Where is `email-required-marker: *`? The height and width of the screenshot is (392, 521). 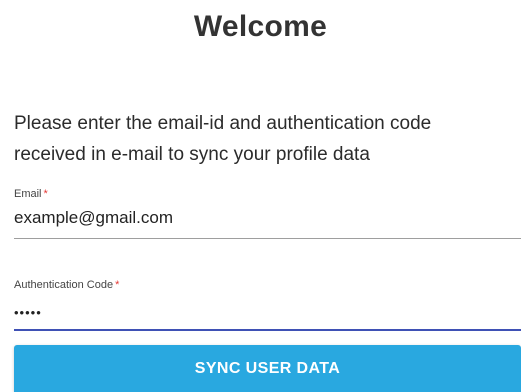 email-required-marker: * is located at coordinates (45, 194).